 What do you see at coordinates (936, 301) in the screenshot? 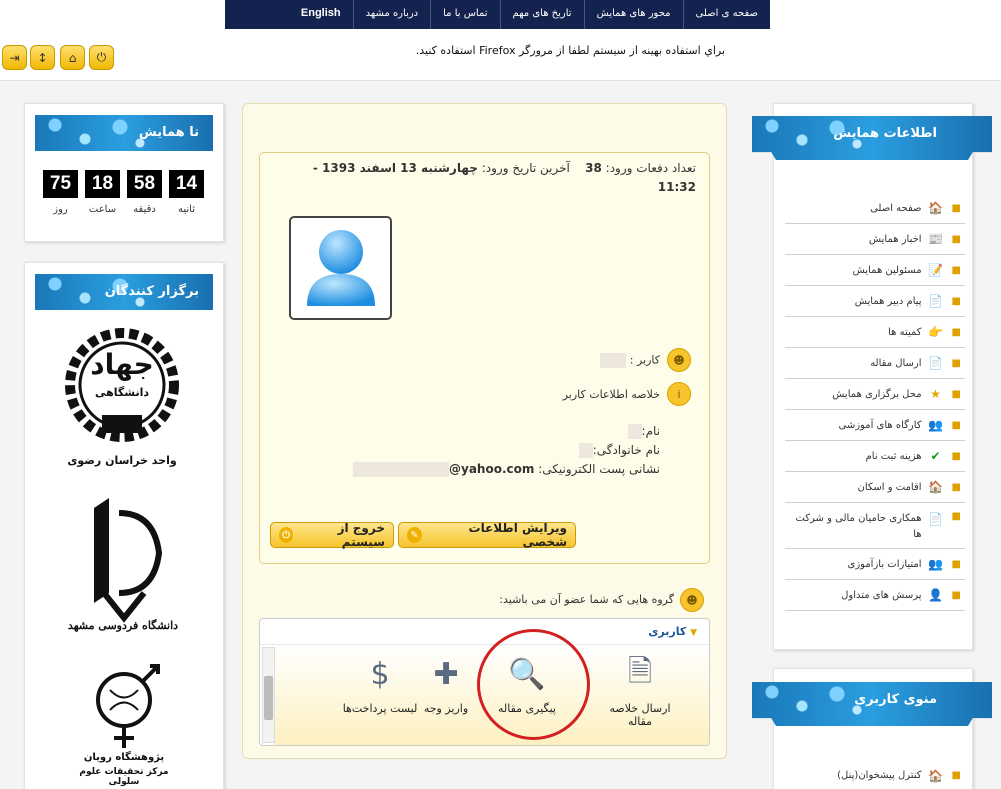
I see `message-icon: 📄` at bounding box center [936, 301].